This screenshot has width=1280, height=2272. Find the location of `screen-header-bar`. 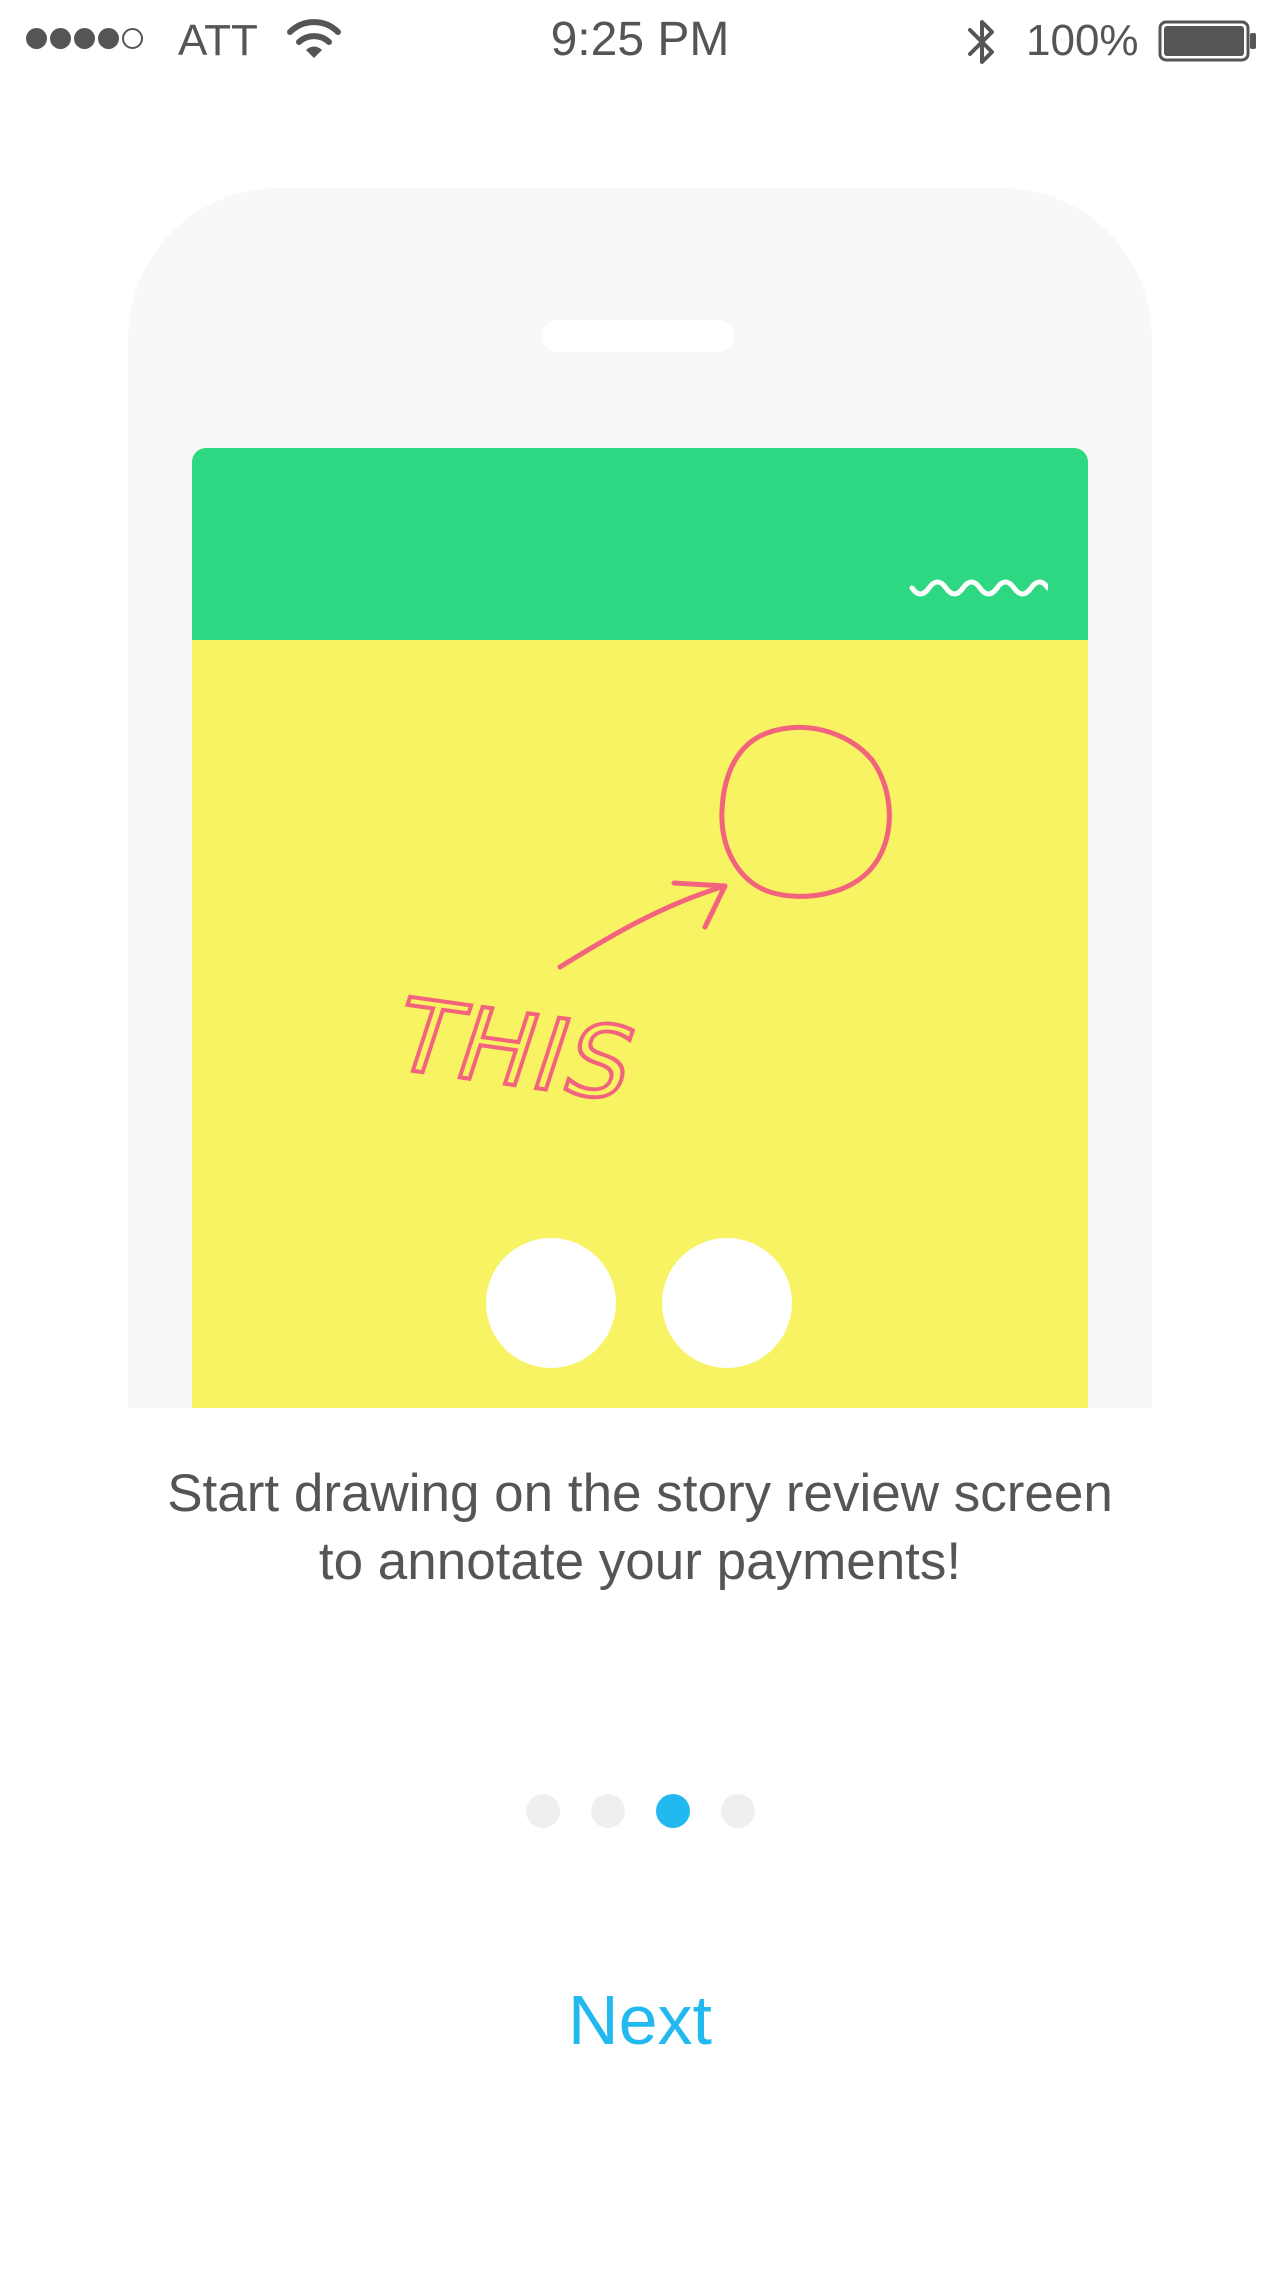

screen-header-bar is located at coordinates (640, 544).